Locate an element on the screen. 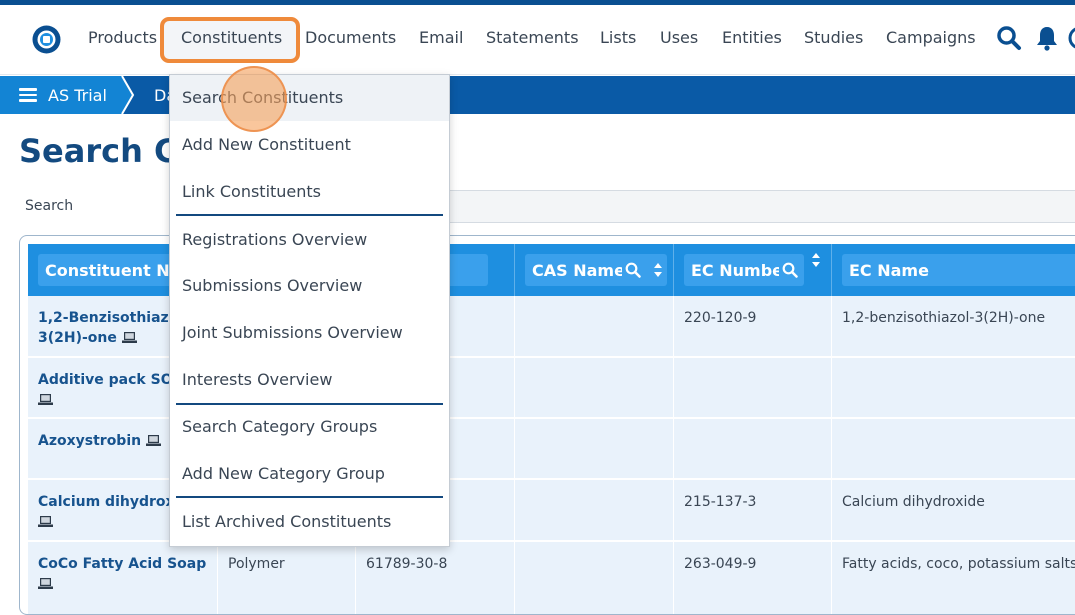 The image size is (1075, 615). constituent-name-link: CoCo Fatty Acid Soap is located at coordinates (122, 574).